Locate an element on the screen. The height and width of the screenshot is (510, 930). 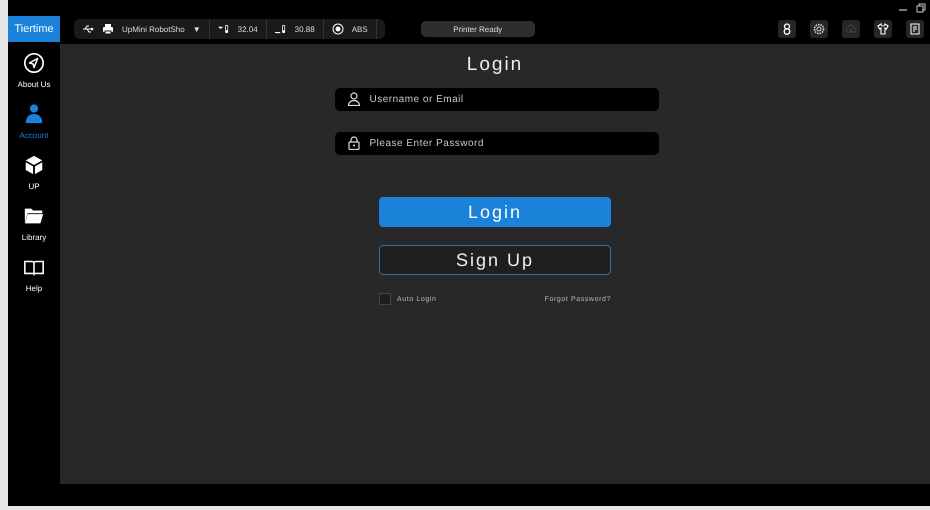
material-label: ABS is located at coordinates (360, 29).